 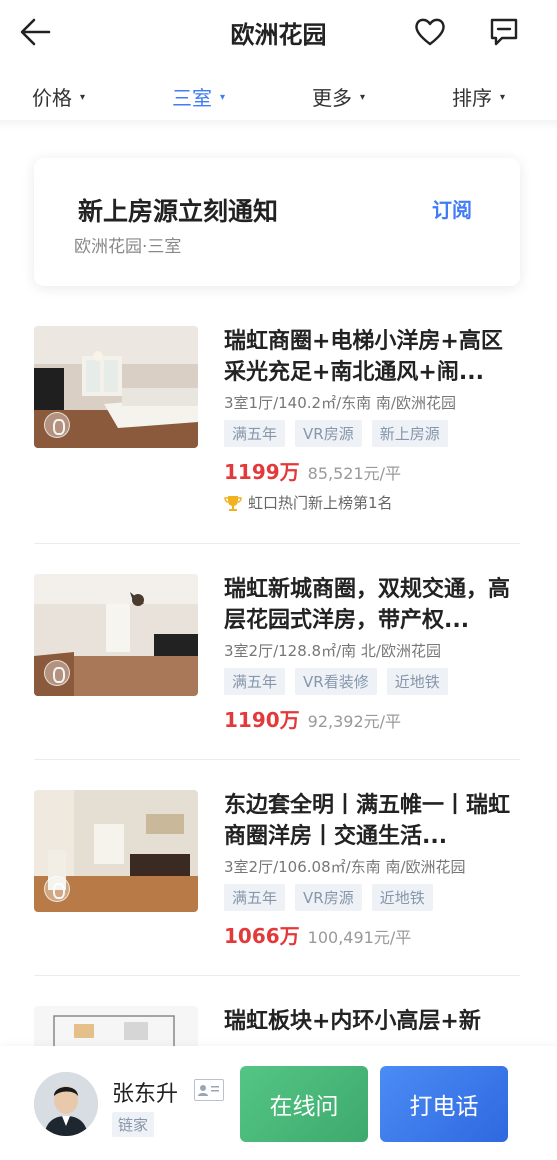 I want to click on agent-avatar, so click(x=66, y=1104).